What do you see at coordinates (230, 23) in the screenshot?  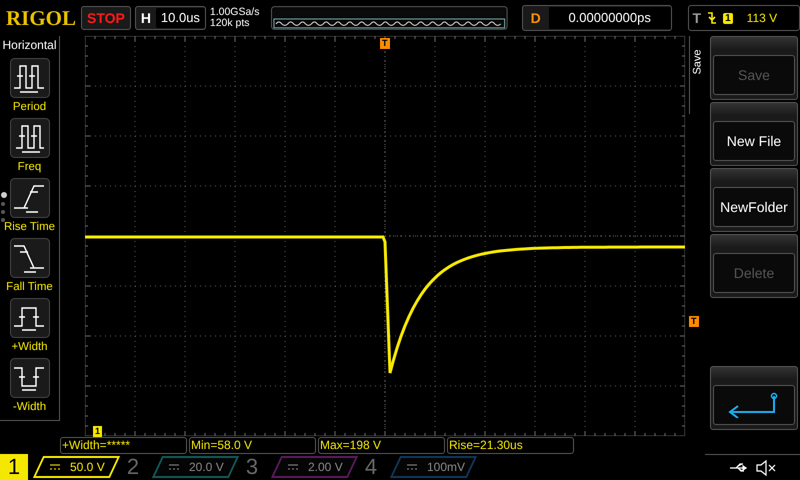 I see `memory-depth: 120k pts` at bounding box center [230, 23].